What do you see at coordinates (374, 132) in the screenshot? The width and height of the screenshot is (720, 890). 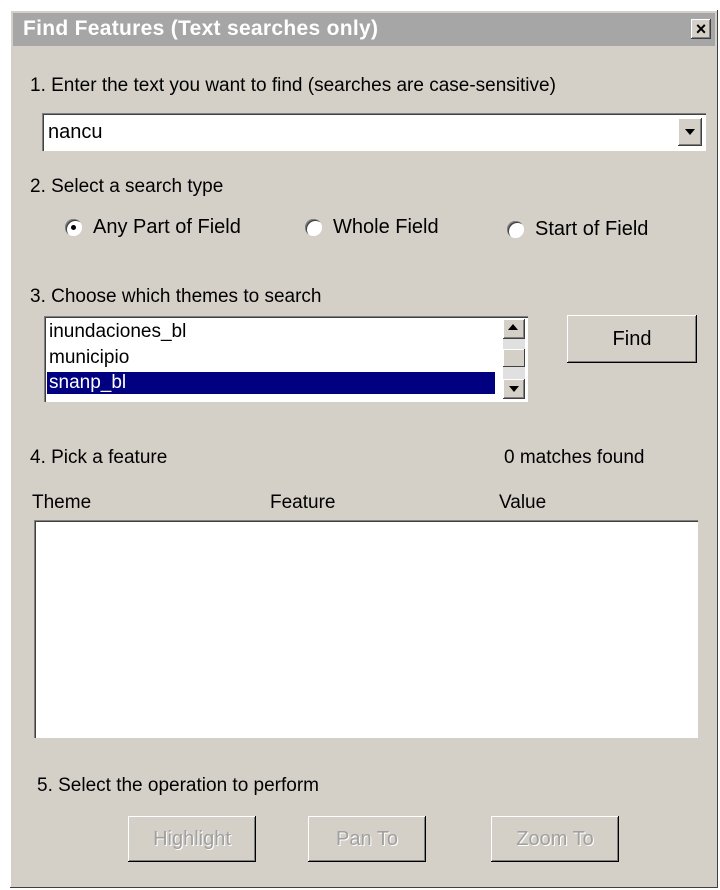 I see `search-text-combobox: nancu` at bounding box center [374, 132].